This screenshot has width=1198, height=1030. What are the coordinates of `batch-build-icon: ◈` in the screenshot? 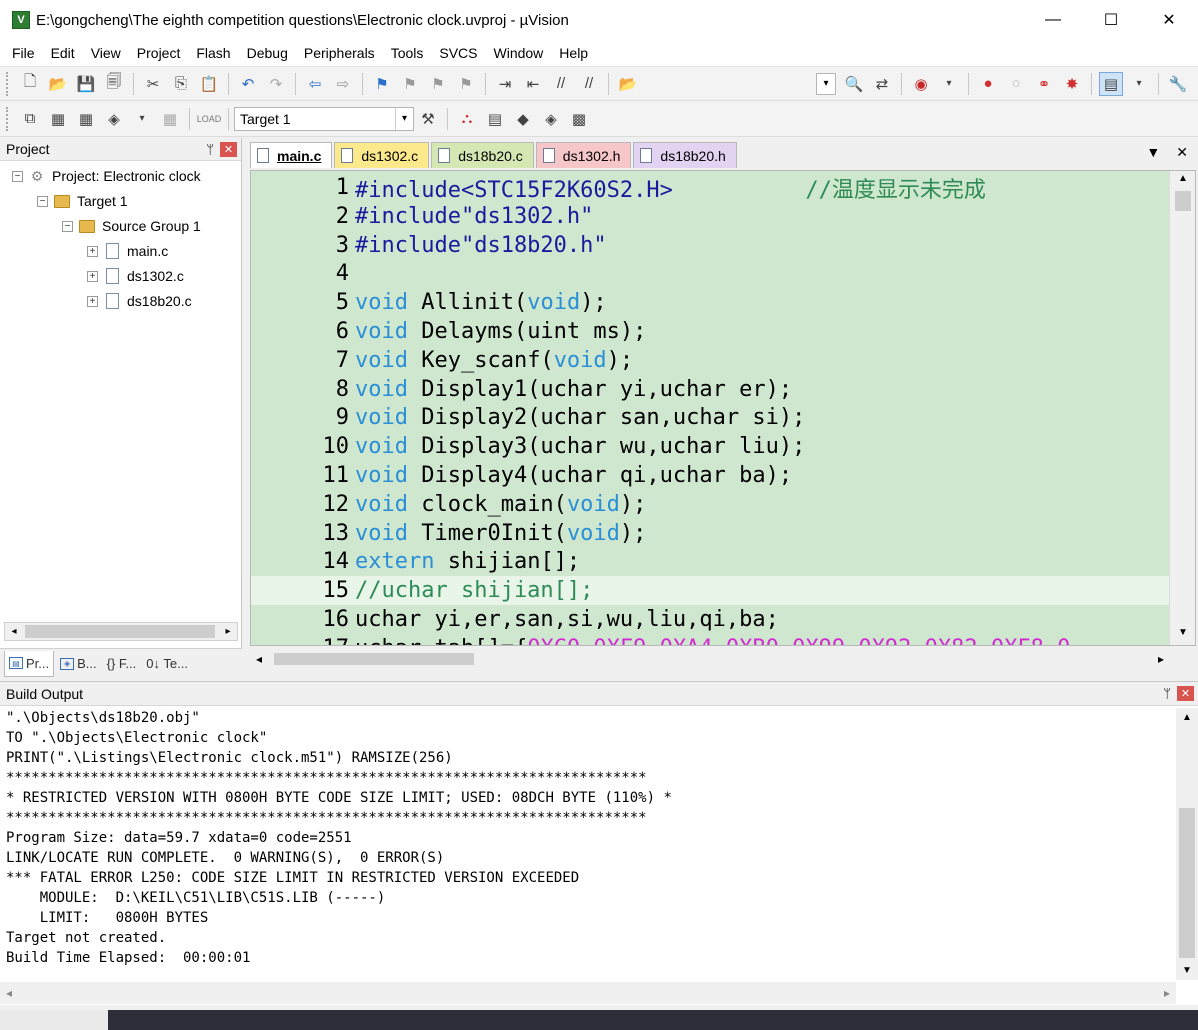 It's located at (114, 119).